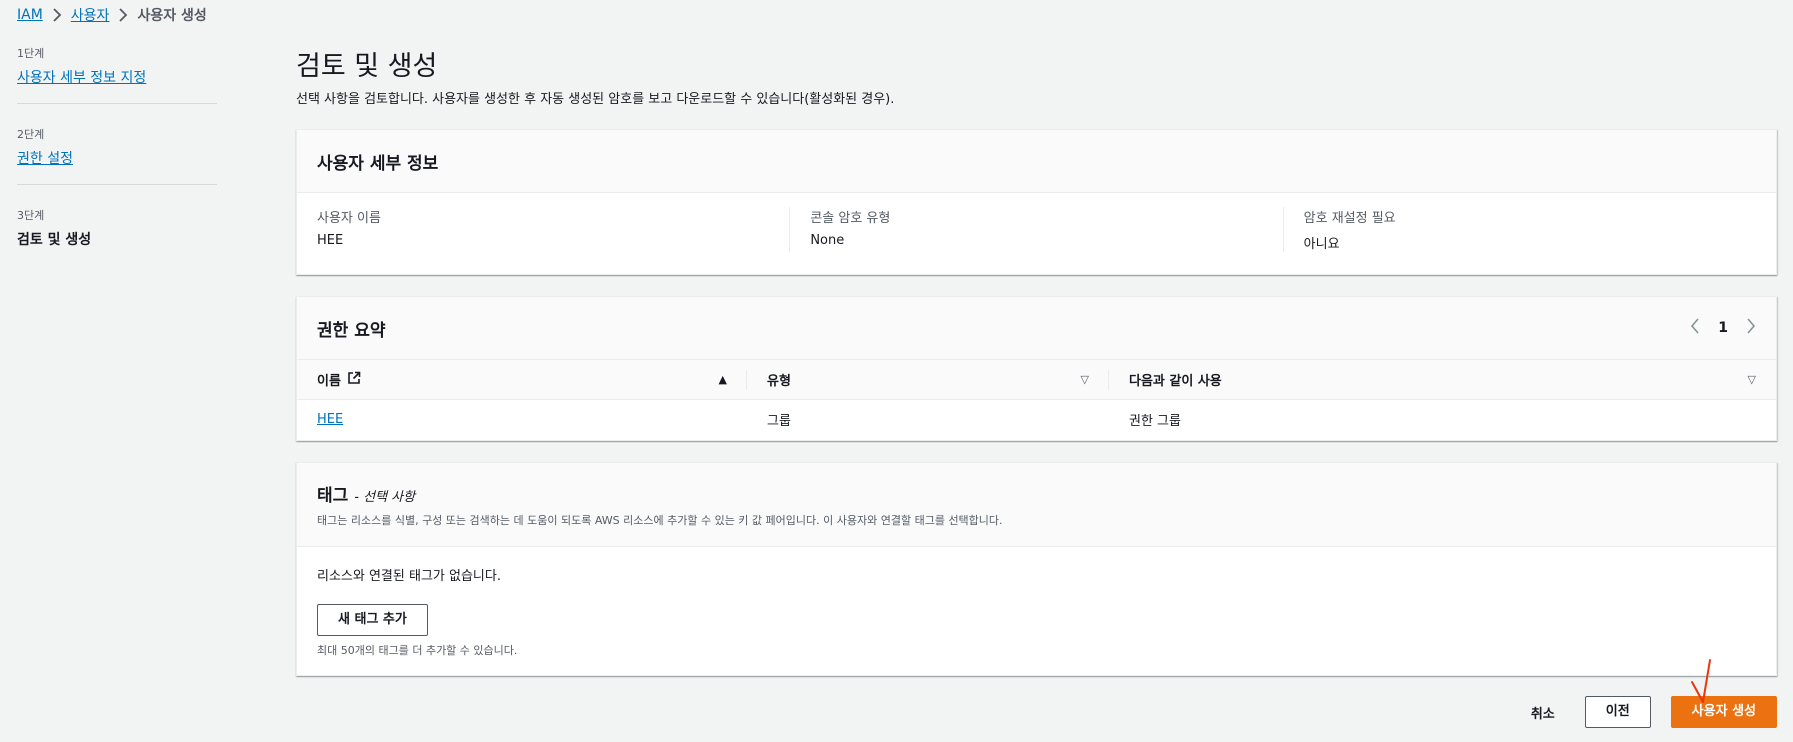  What do you see at coordinates (30, 15) in the screenshot?
I see `breadcrumb-iam-link: IAM` at bounding box center [30, 15].